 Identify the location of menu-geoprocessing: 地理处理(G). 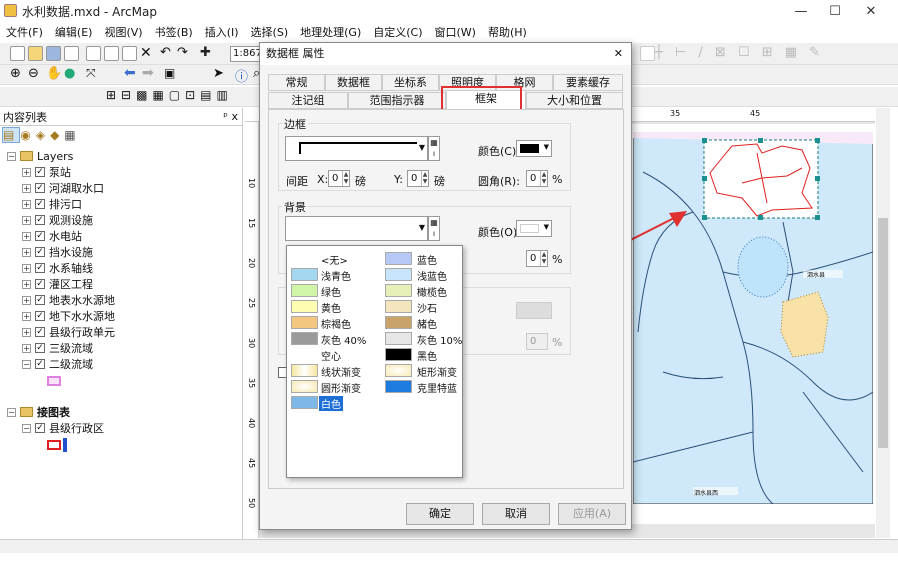
(330, 32).